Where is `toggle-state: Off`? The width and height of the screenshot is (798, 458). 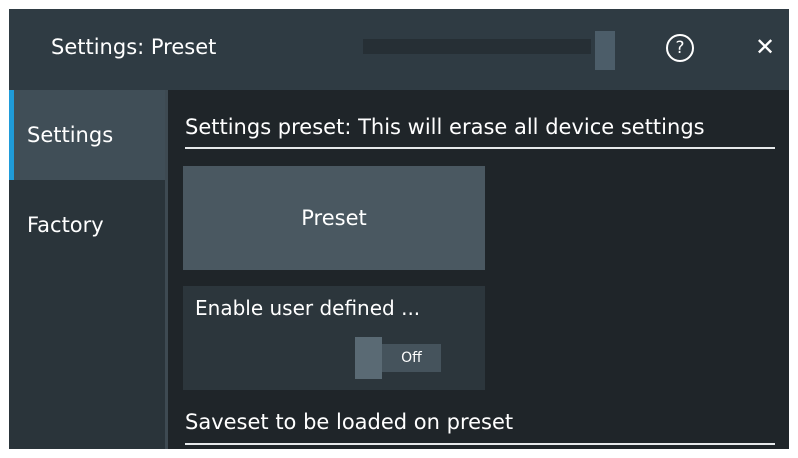
toggle-state: Off is located at coordinates (411, 358).